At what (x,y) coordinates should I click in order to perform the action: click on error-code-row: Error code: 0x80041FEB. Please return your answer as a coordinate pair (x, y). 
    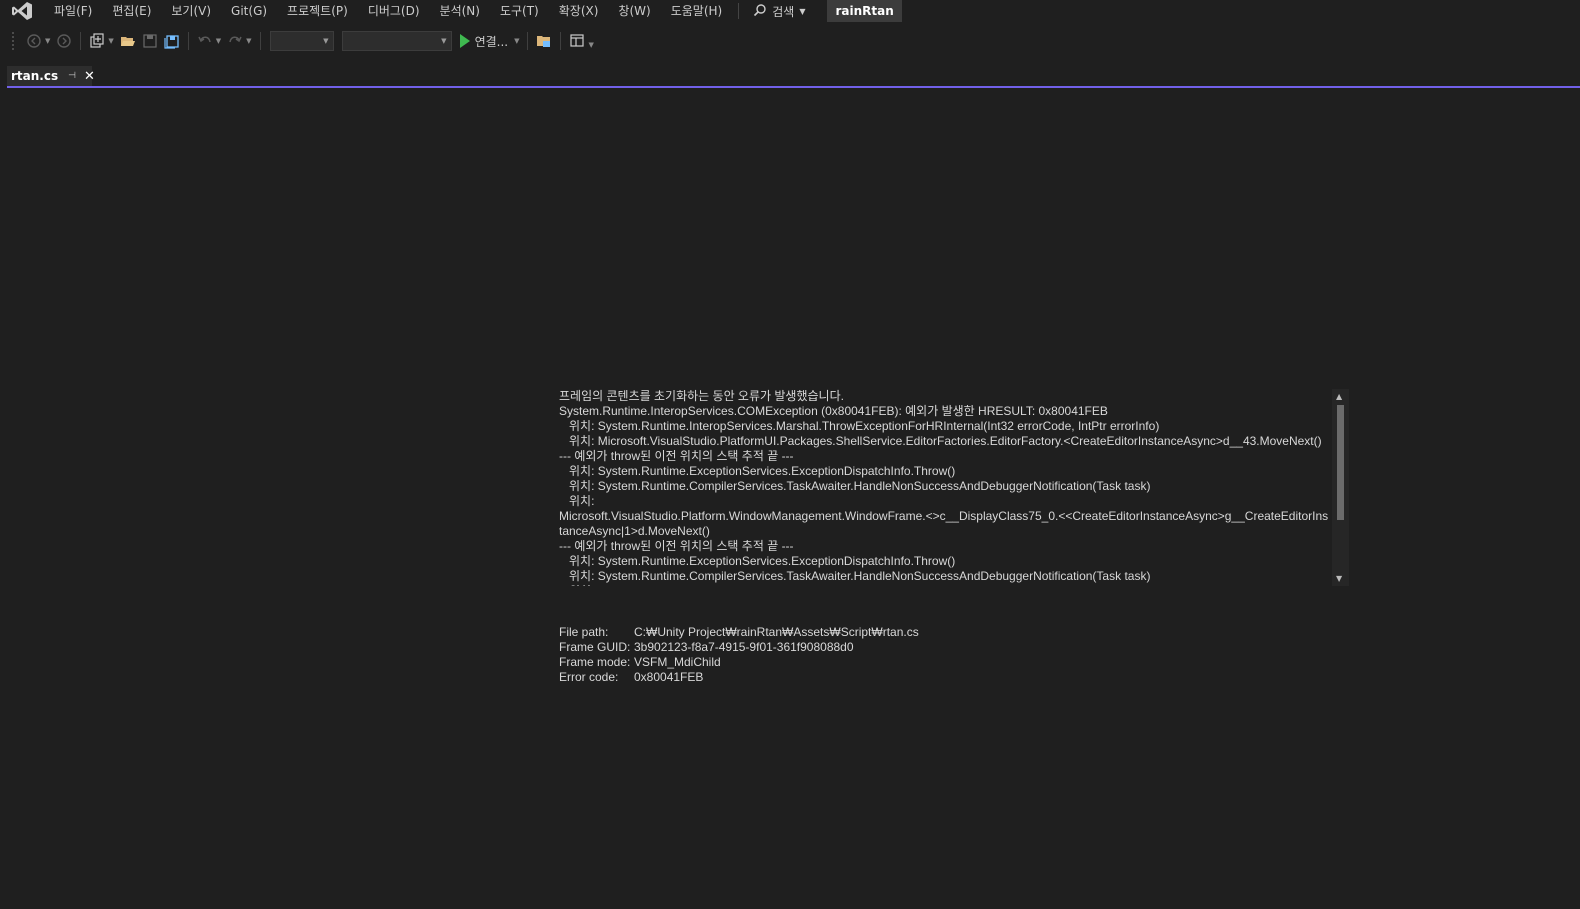
    Looking at the image, I should click on (739, 677).